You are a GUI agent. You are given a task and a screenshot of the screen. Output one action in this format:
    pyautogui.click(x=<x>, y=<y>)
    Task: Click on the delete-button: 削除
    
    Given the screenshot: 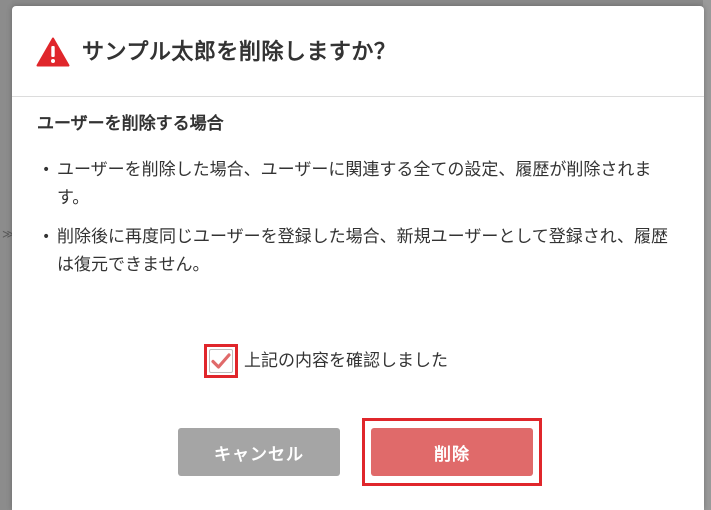 What is the action you would take?
    pyautogui.click(x=452, y=452)
    